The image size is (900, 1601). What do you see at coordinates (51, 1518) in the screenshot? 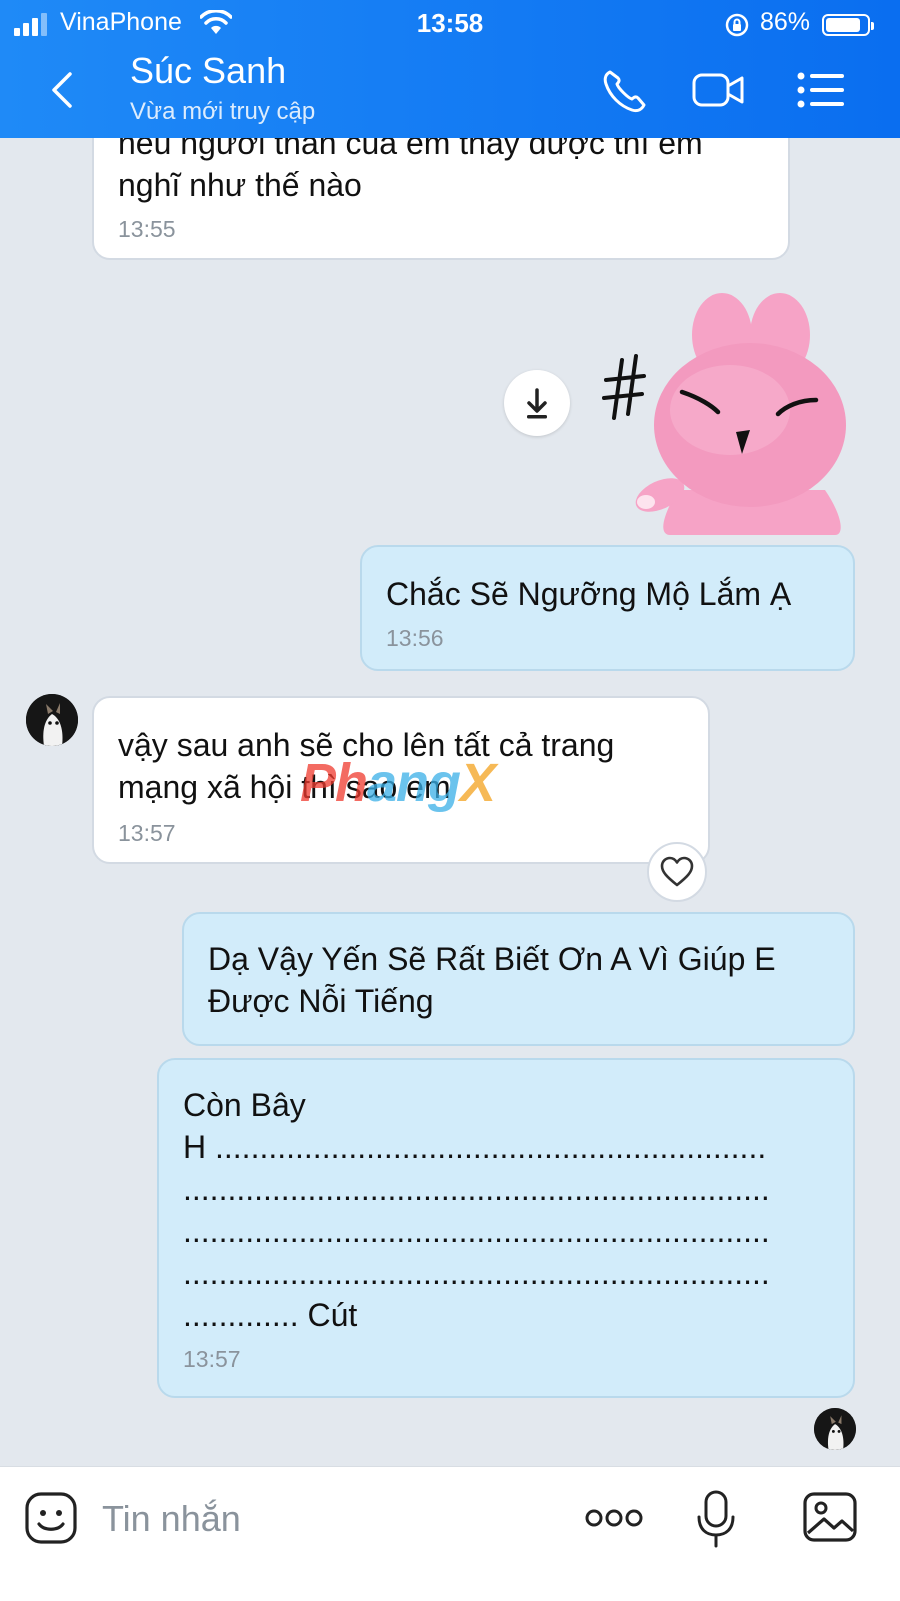
I see `emoji-icon` at bounding box center [51, 1518].